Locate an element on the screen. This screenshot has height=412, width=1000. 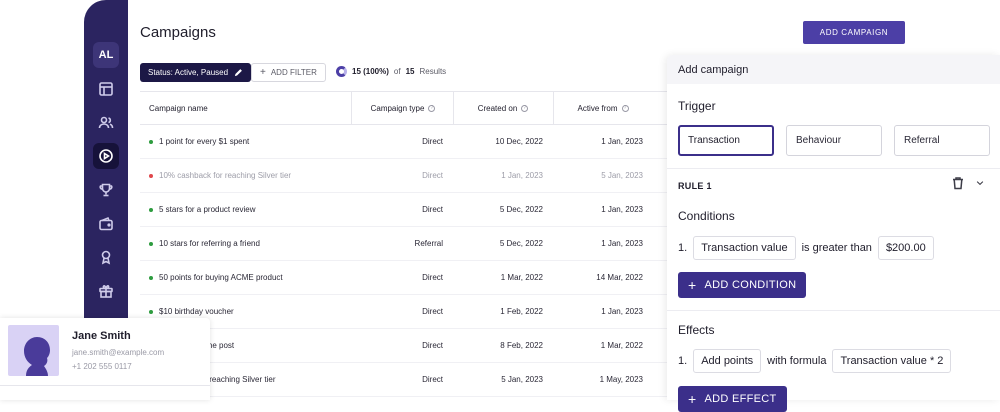
add-condition-label: ADD CONDITION is located at coordinates (750, 285).